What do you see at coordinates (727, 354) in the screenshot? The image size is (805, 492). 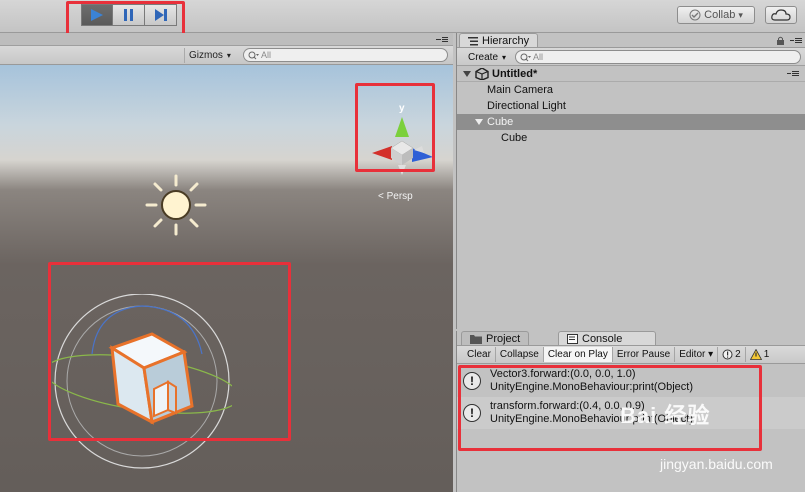 I see `info-icon` at bounding box center [727, 354].